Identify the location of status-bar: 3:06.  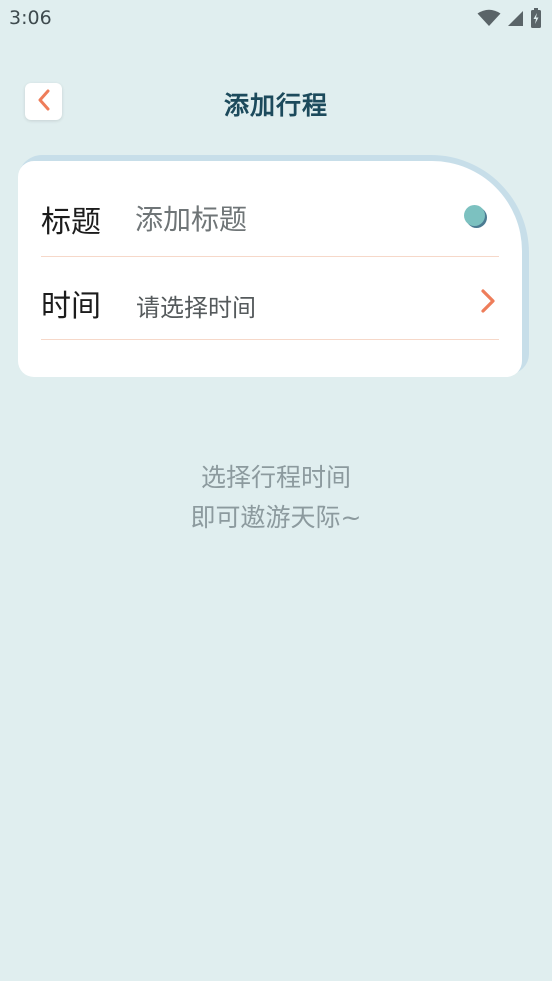
(276, 19).